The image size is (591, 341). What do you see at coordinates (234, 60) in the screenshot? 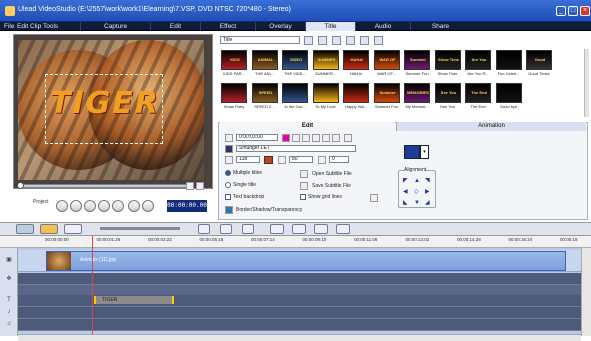
I see `title-preset-thumbnail: KIDS` at bounding box center [234, 60].